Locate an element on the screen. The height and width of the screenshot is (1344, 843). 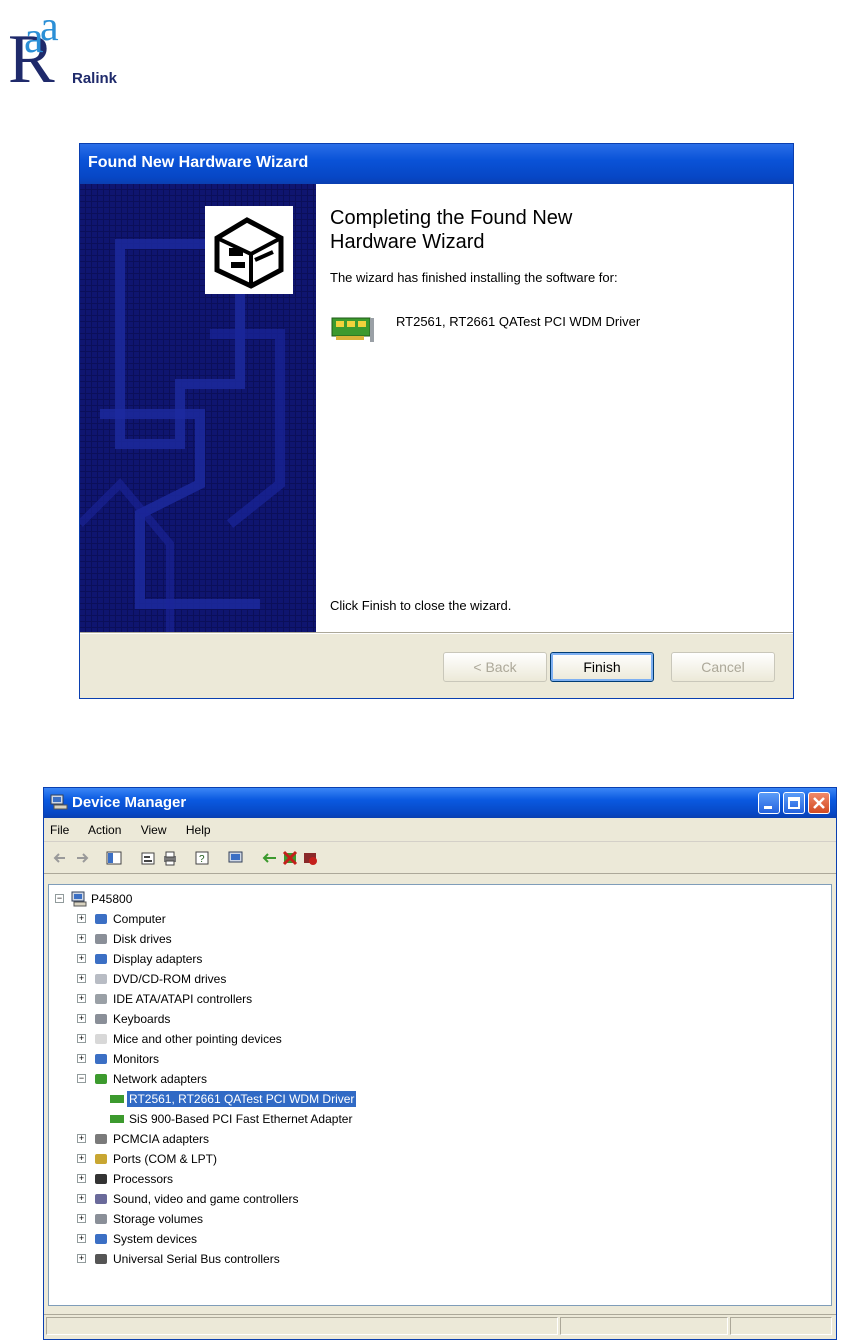
tree-device: SiS 900-Based PCI Fast Ethernet Adapter is located at coordinates (309, 1121).